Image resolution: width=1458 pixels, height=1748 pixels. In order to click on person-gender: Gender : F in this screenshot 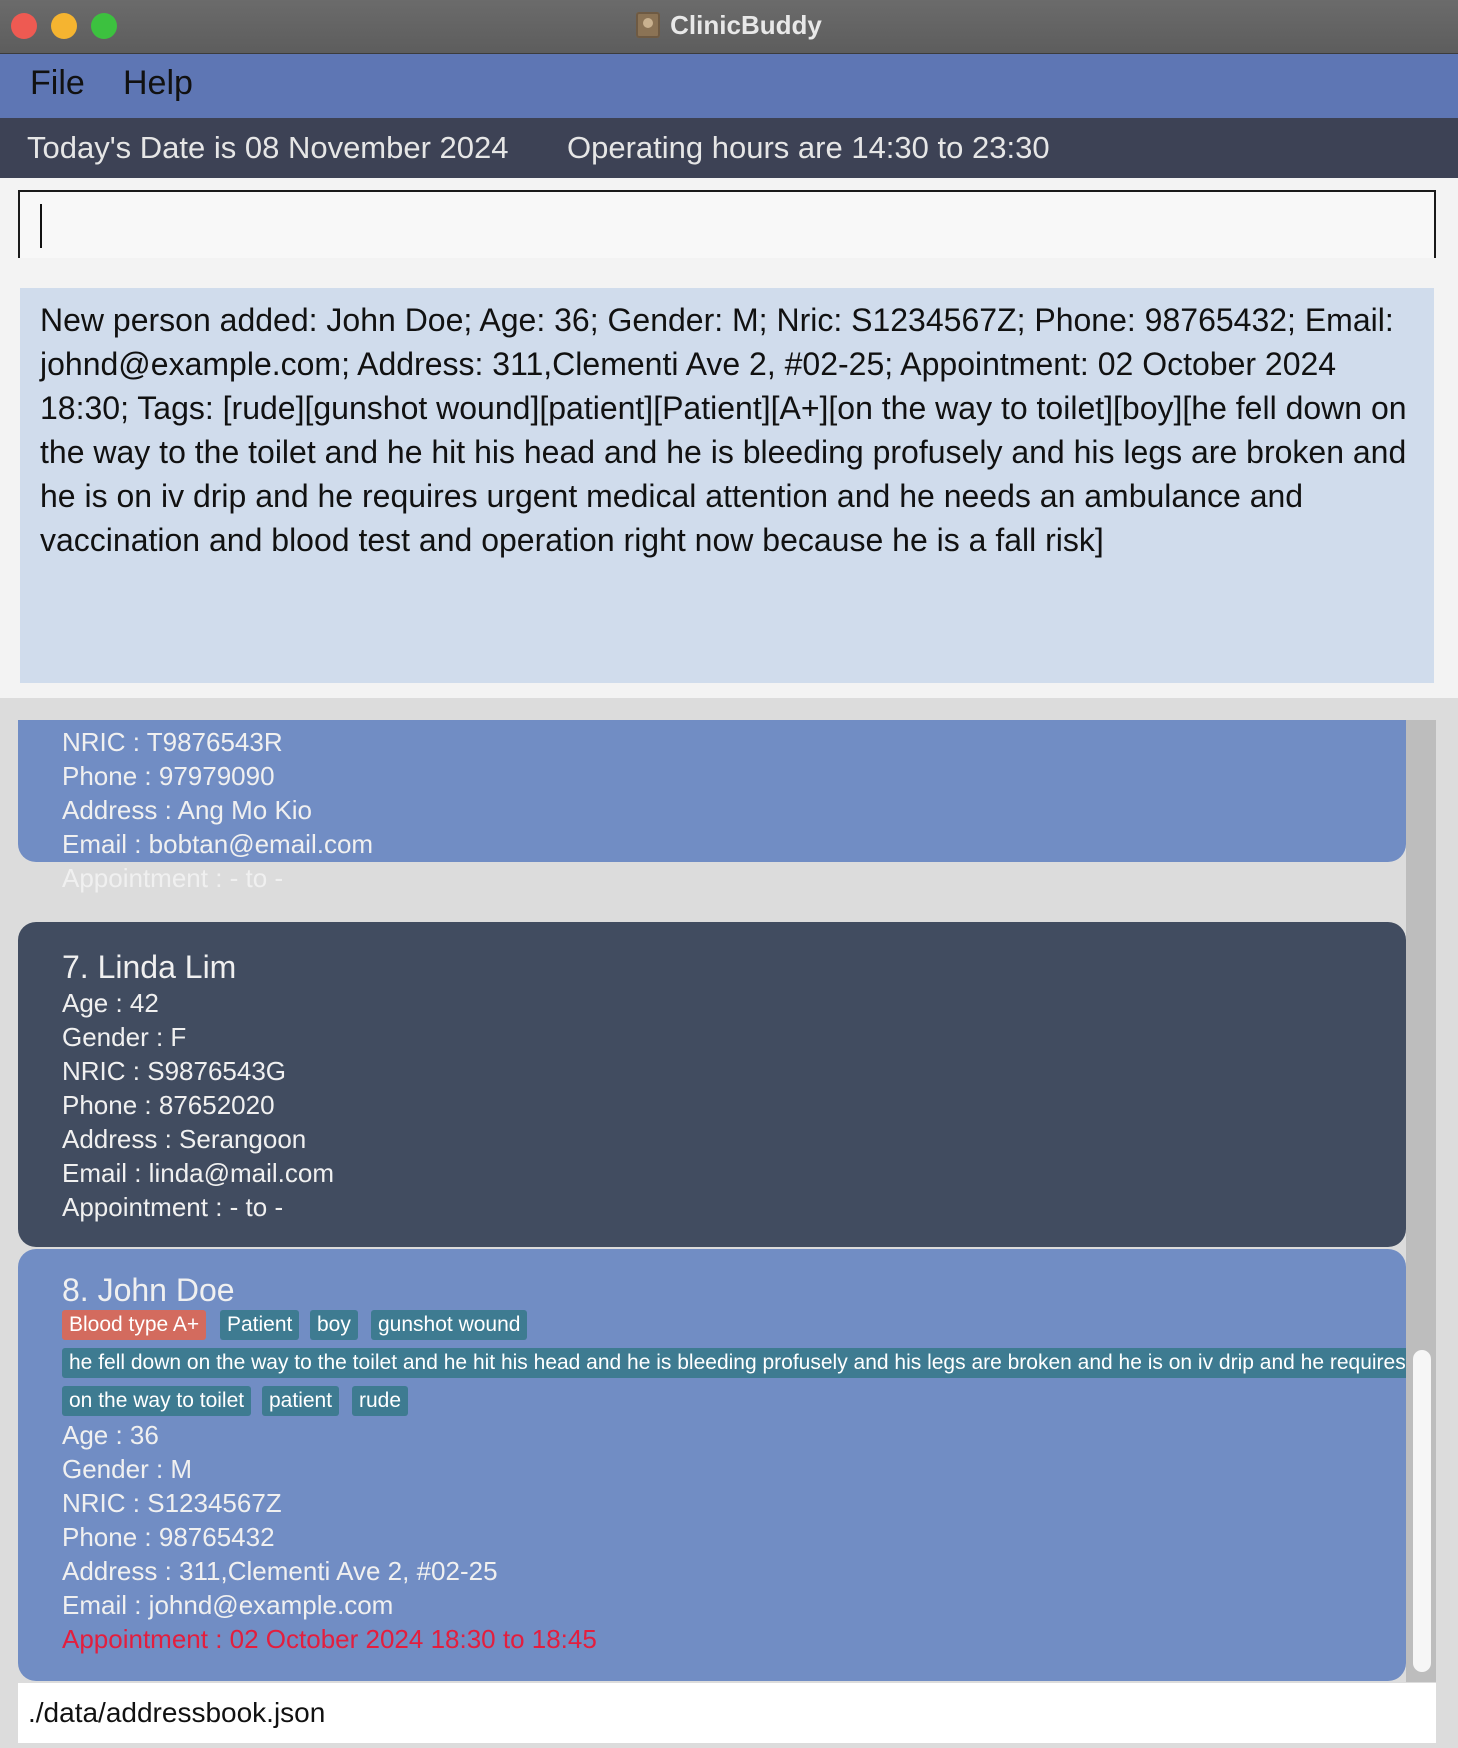, I will do `click(124, 1037)`.